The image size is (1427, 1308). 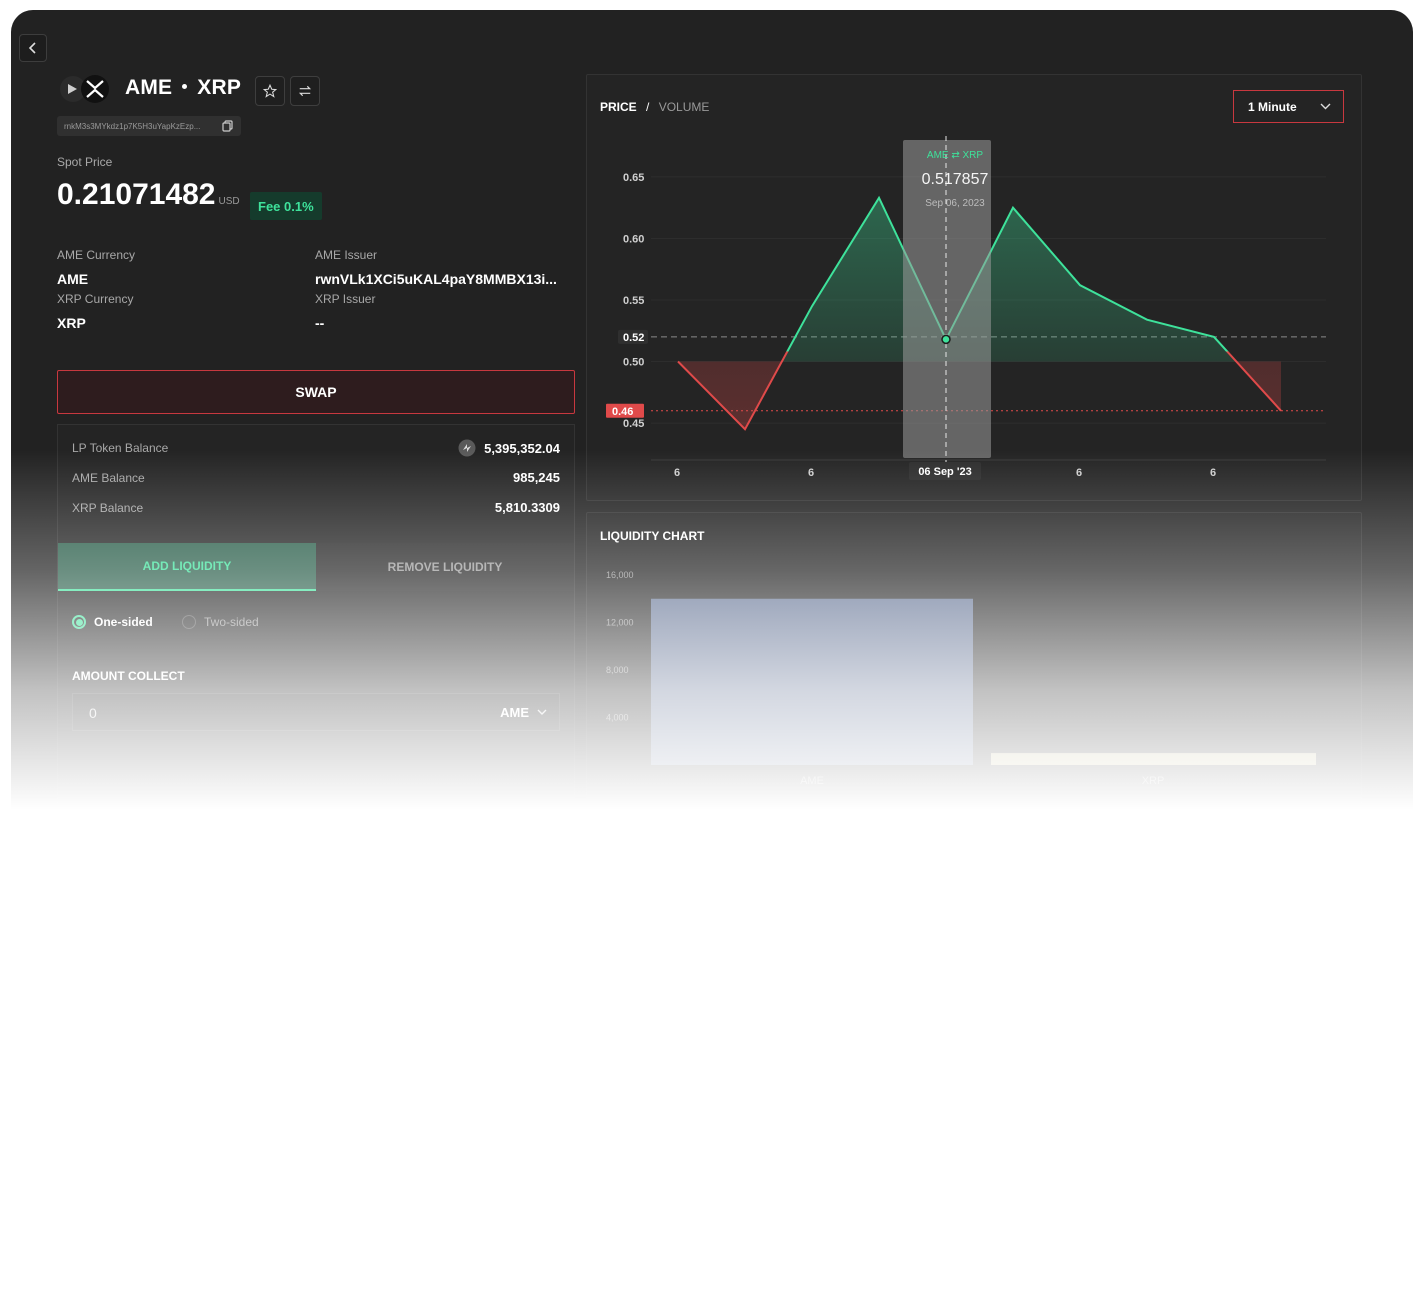 I want to click on pair-title: AME XRP, so click(x=183, y=88).